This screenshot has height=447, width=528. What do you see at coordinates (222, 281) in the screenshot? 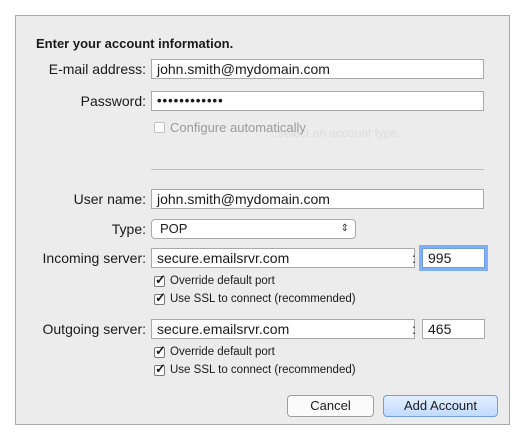
I see `incoming-override-port-label: Override default port` at bounding box center [222, 281].